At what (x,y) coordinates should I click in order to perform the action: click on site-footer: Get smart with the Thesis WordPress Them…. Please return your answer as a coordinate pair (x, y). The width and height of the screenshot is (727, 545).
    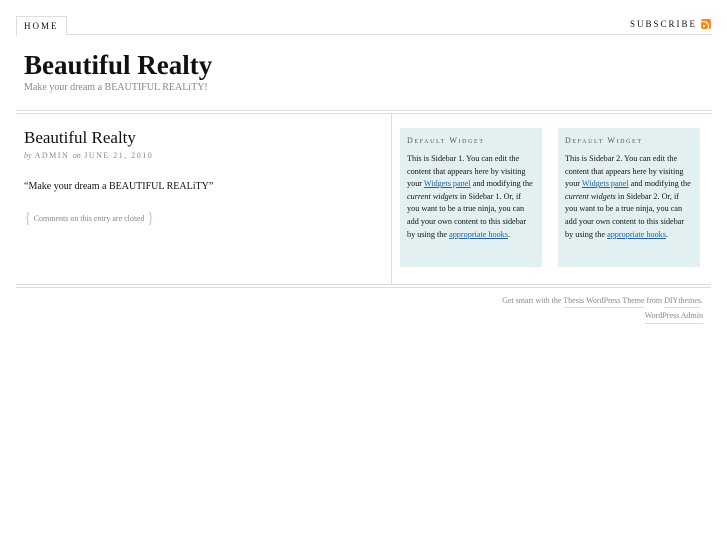
    Looking at the image, I should click on (602, 310).